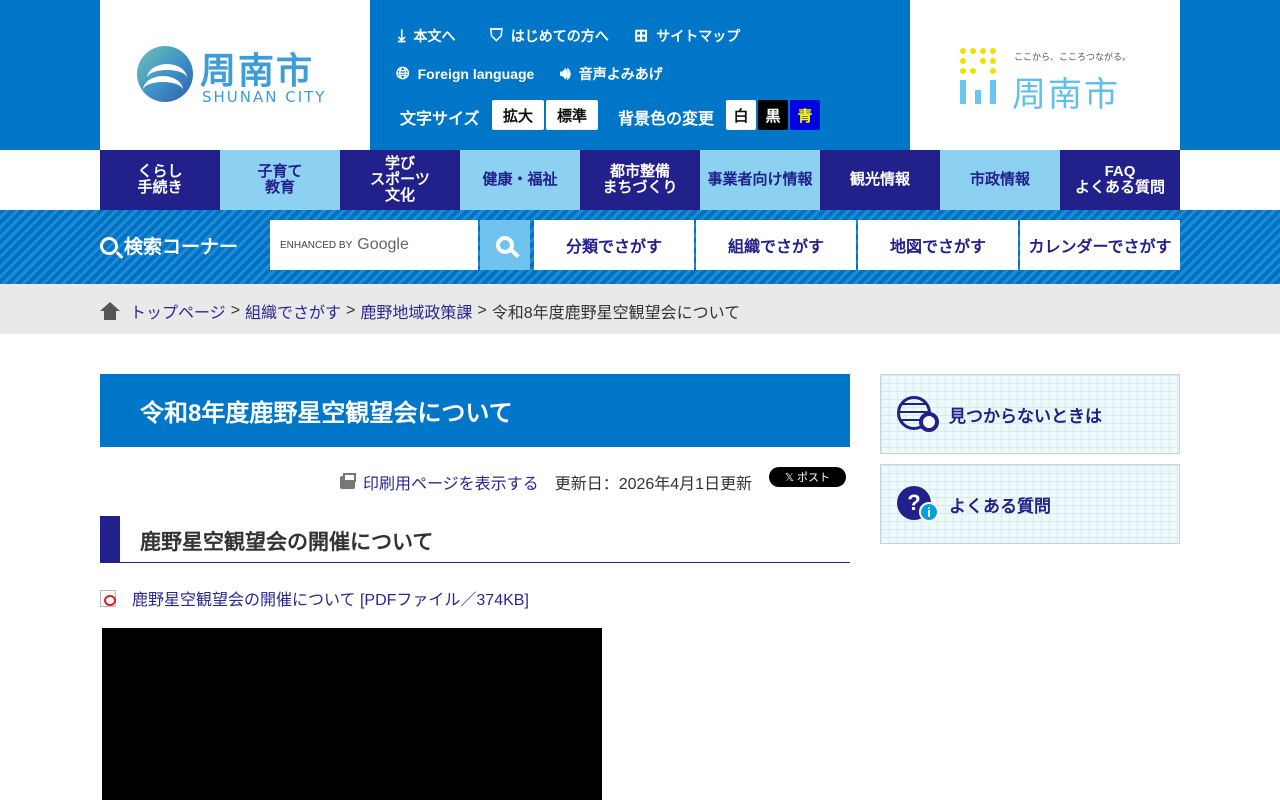 The image size is (1280, 800). I want to click on search-input: ENHANCED BY Google, so click(374, 245).